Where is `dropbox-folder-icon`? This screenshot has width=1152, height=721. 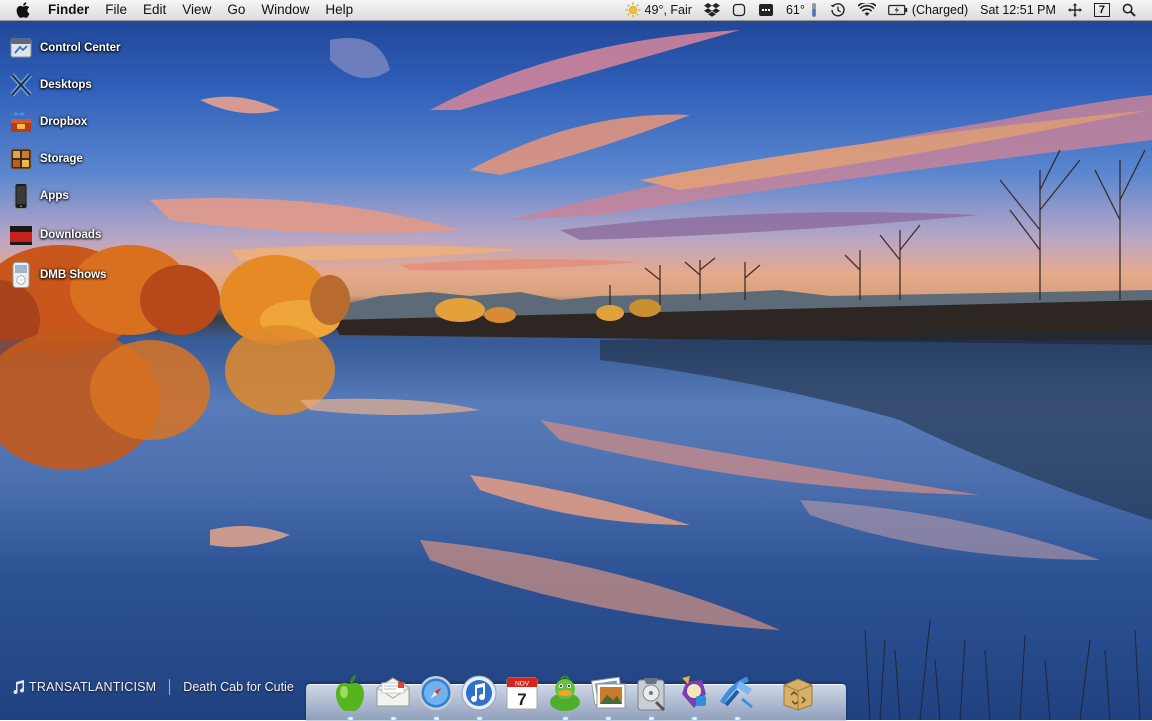 dropbox-folder-icon is located at coordinates (21, 122).